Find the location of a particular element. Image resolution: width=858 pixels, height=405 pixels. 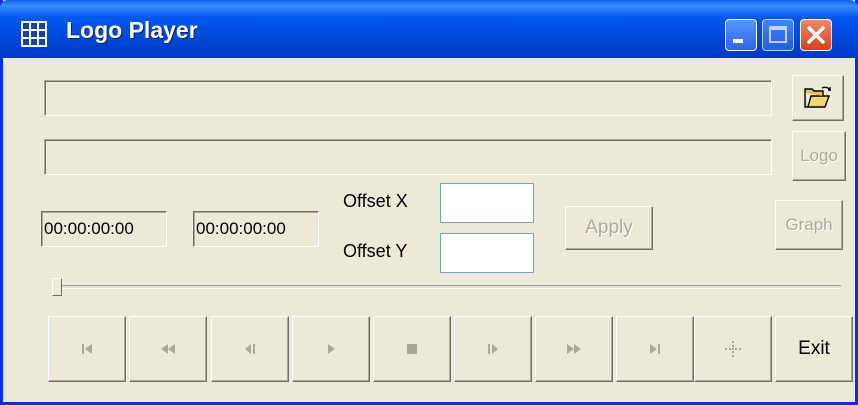

fast-forward-button is located at coordinates (574, 349).